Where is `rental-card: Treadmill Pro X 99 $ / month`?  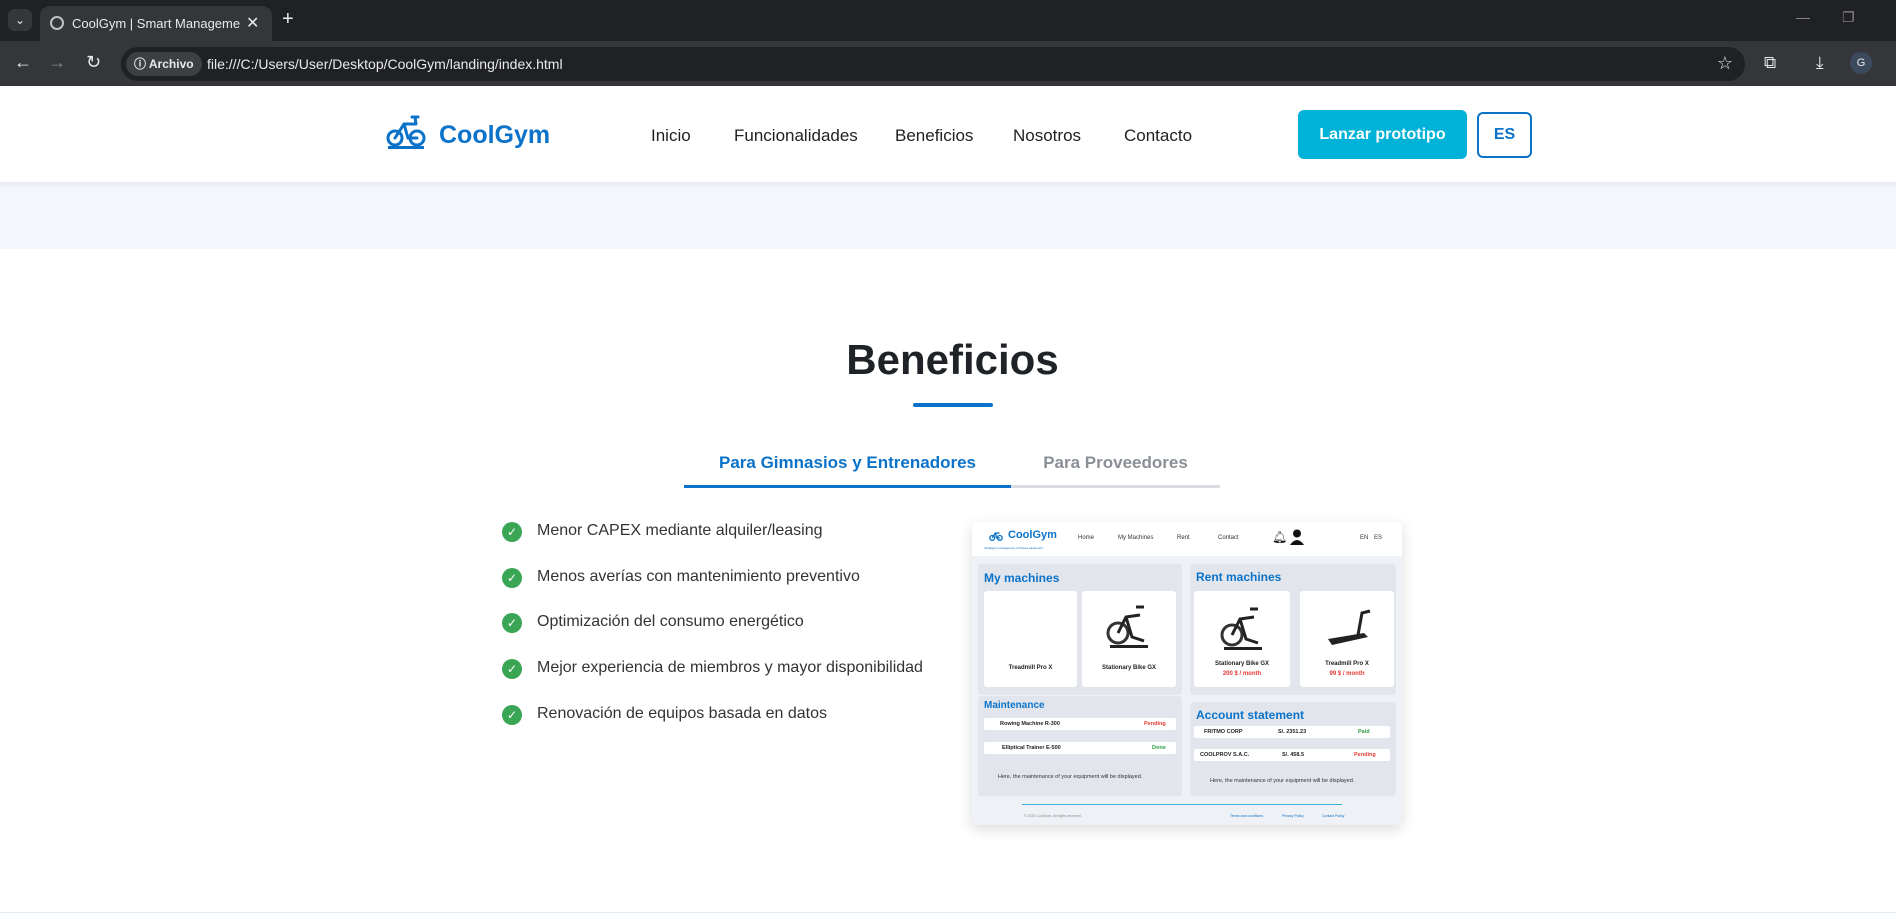
rental-card: Treadmill Pro X 99 $ / month is located at coordinates (1347, 639).